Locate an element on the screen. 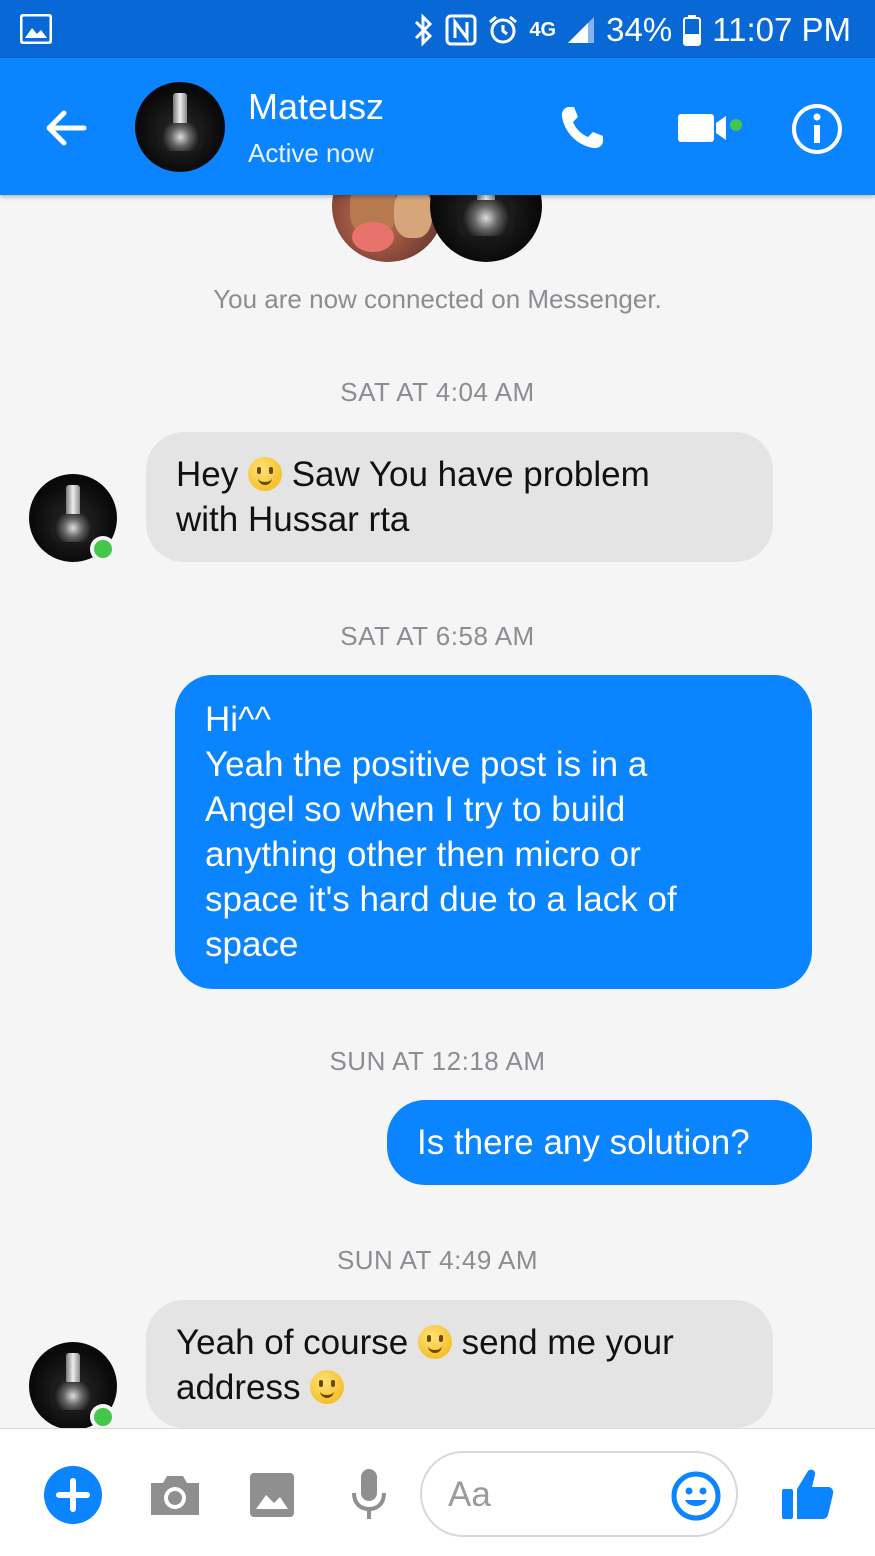 This screenshot has width=875, height=1556. info-icon is located at coordinates (817, 129).